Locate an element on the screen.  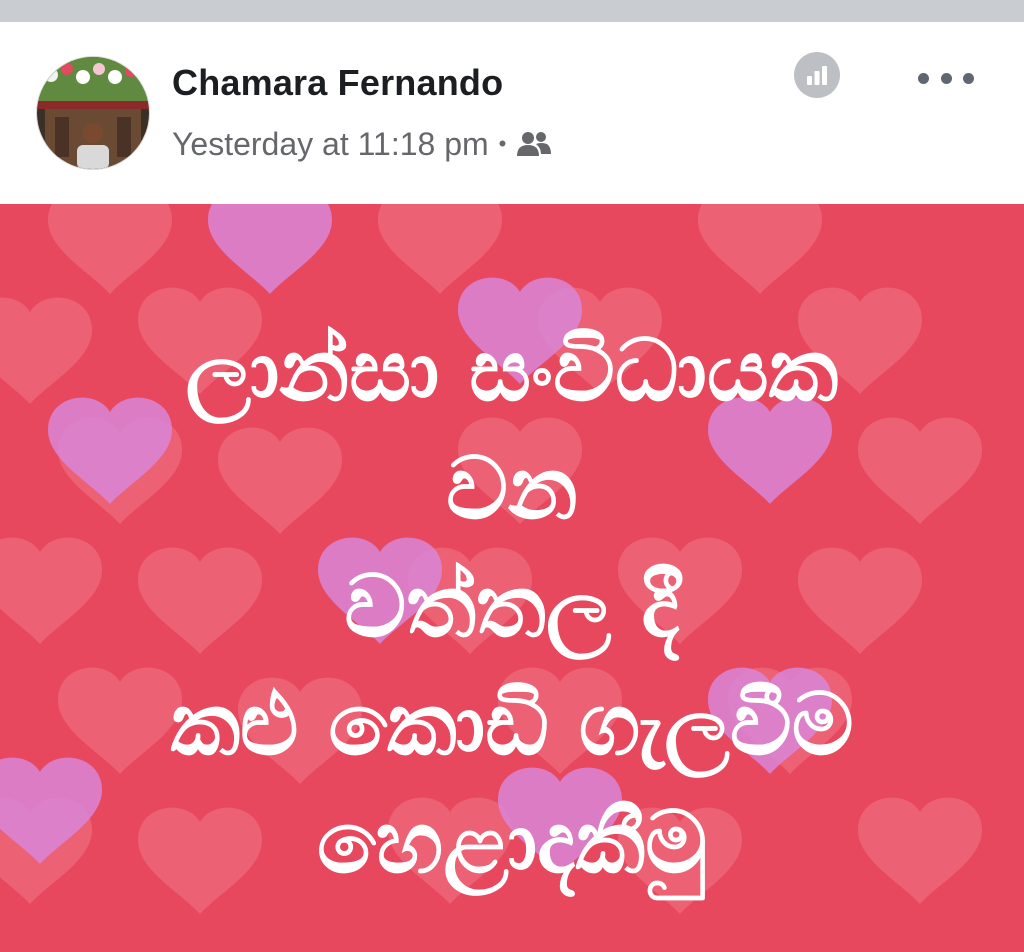
more-options-icon is located at coordinates (946, 78).